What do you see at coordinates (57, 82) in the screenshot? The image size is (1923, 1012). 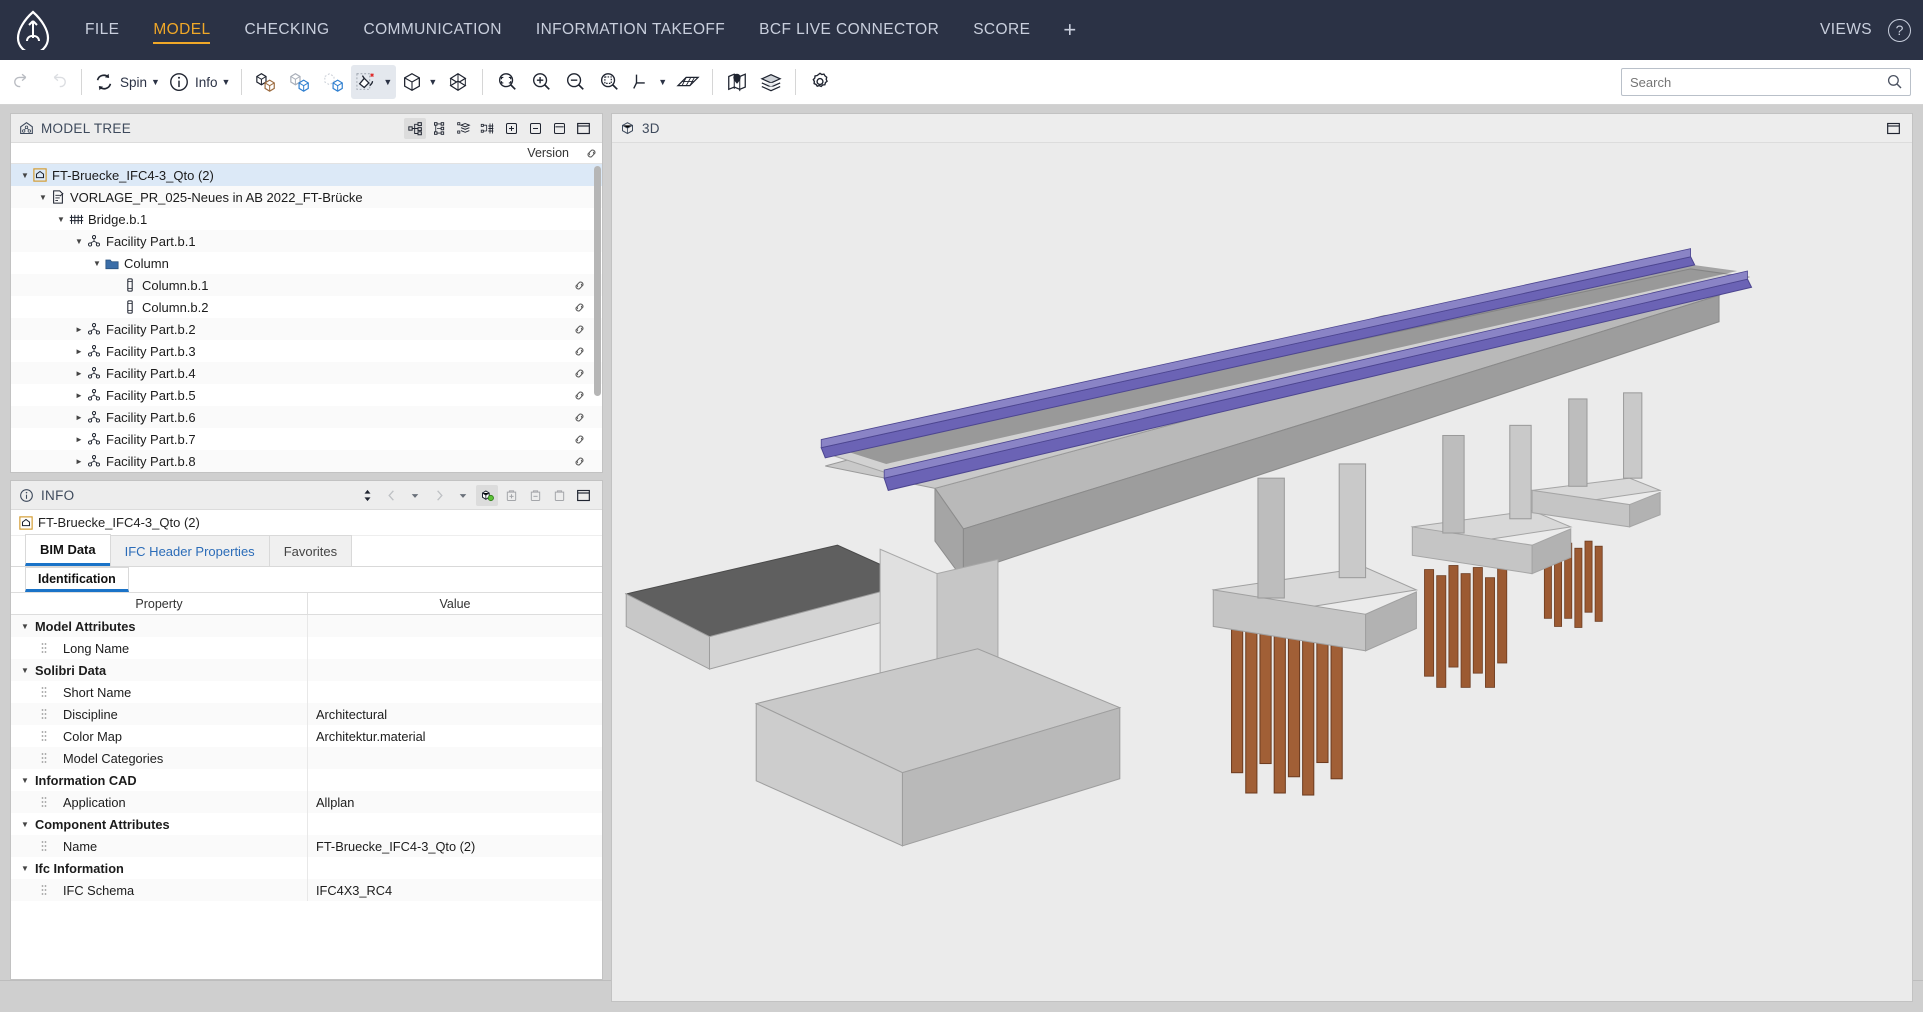 I see `redo-icon` at bounding box center [57, 82].